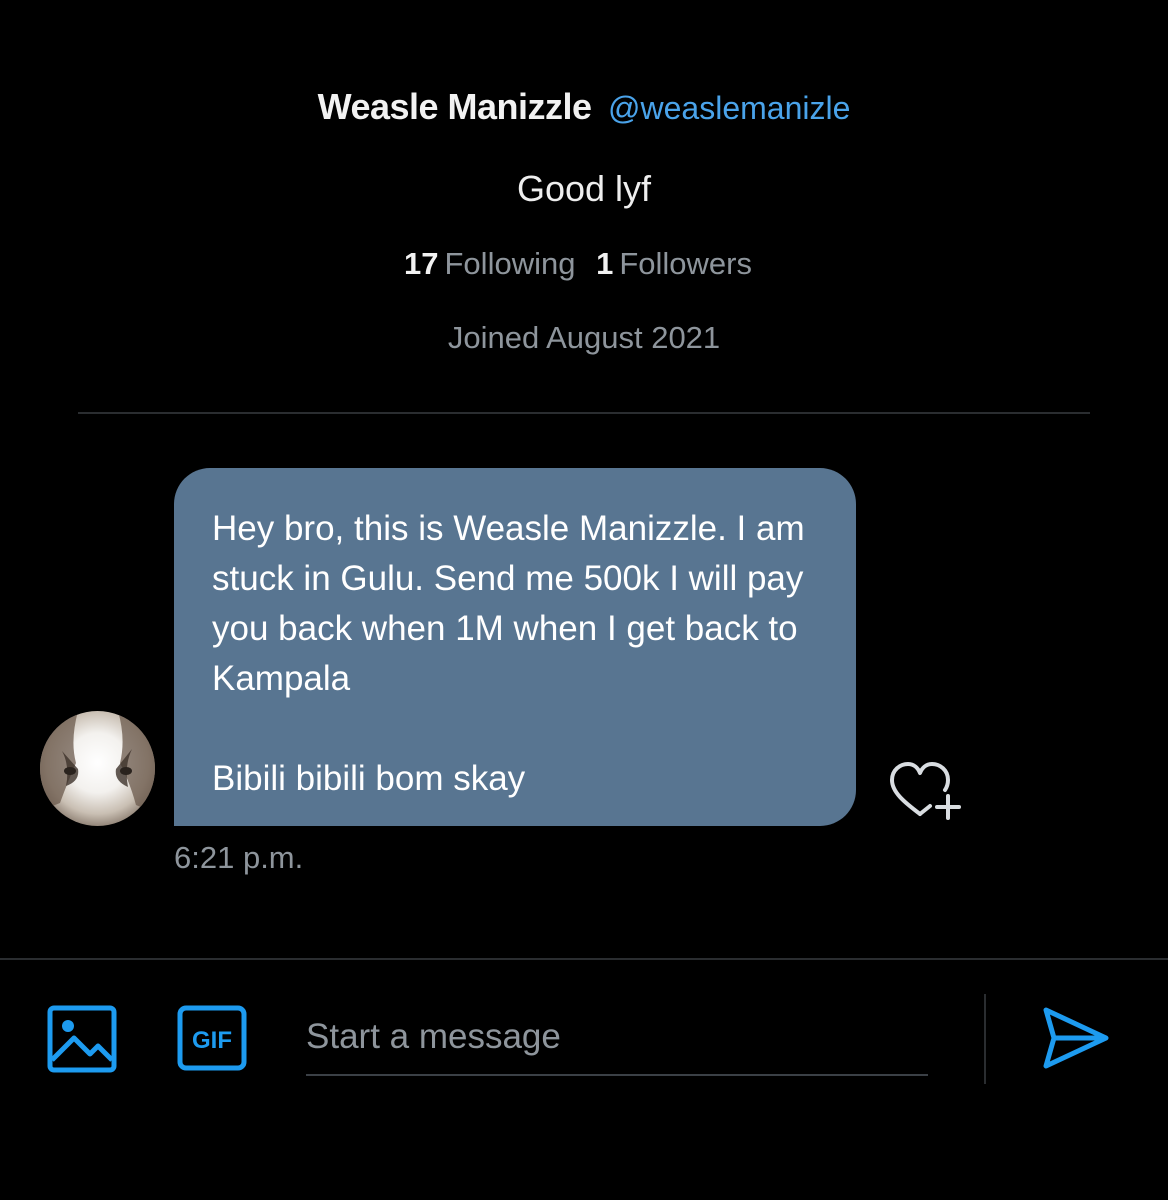  I want to click on following-link: 17 Following, so click(500, 263).